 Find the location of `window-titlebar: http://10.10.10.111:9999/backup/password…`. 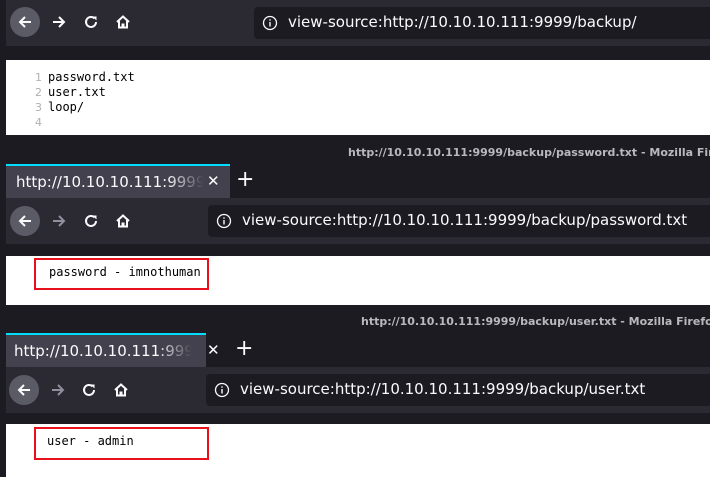

window-titlebar: http://10.10.10.111:9999/backup/password… is located at coordinates (355, 151).